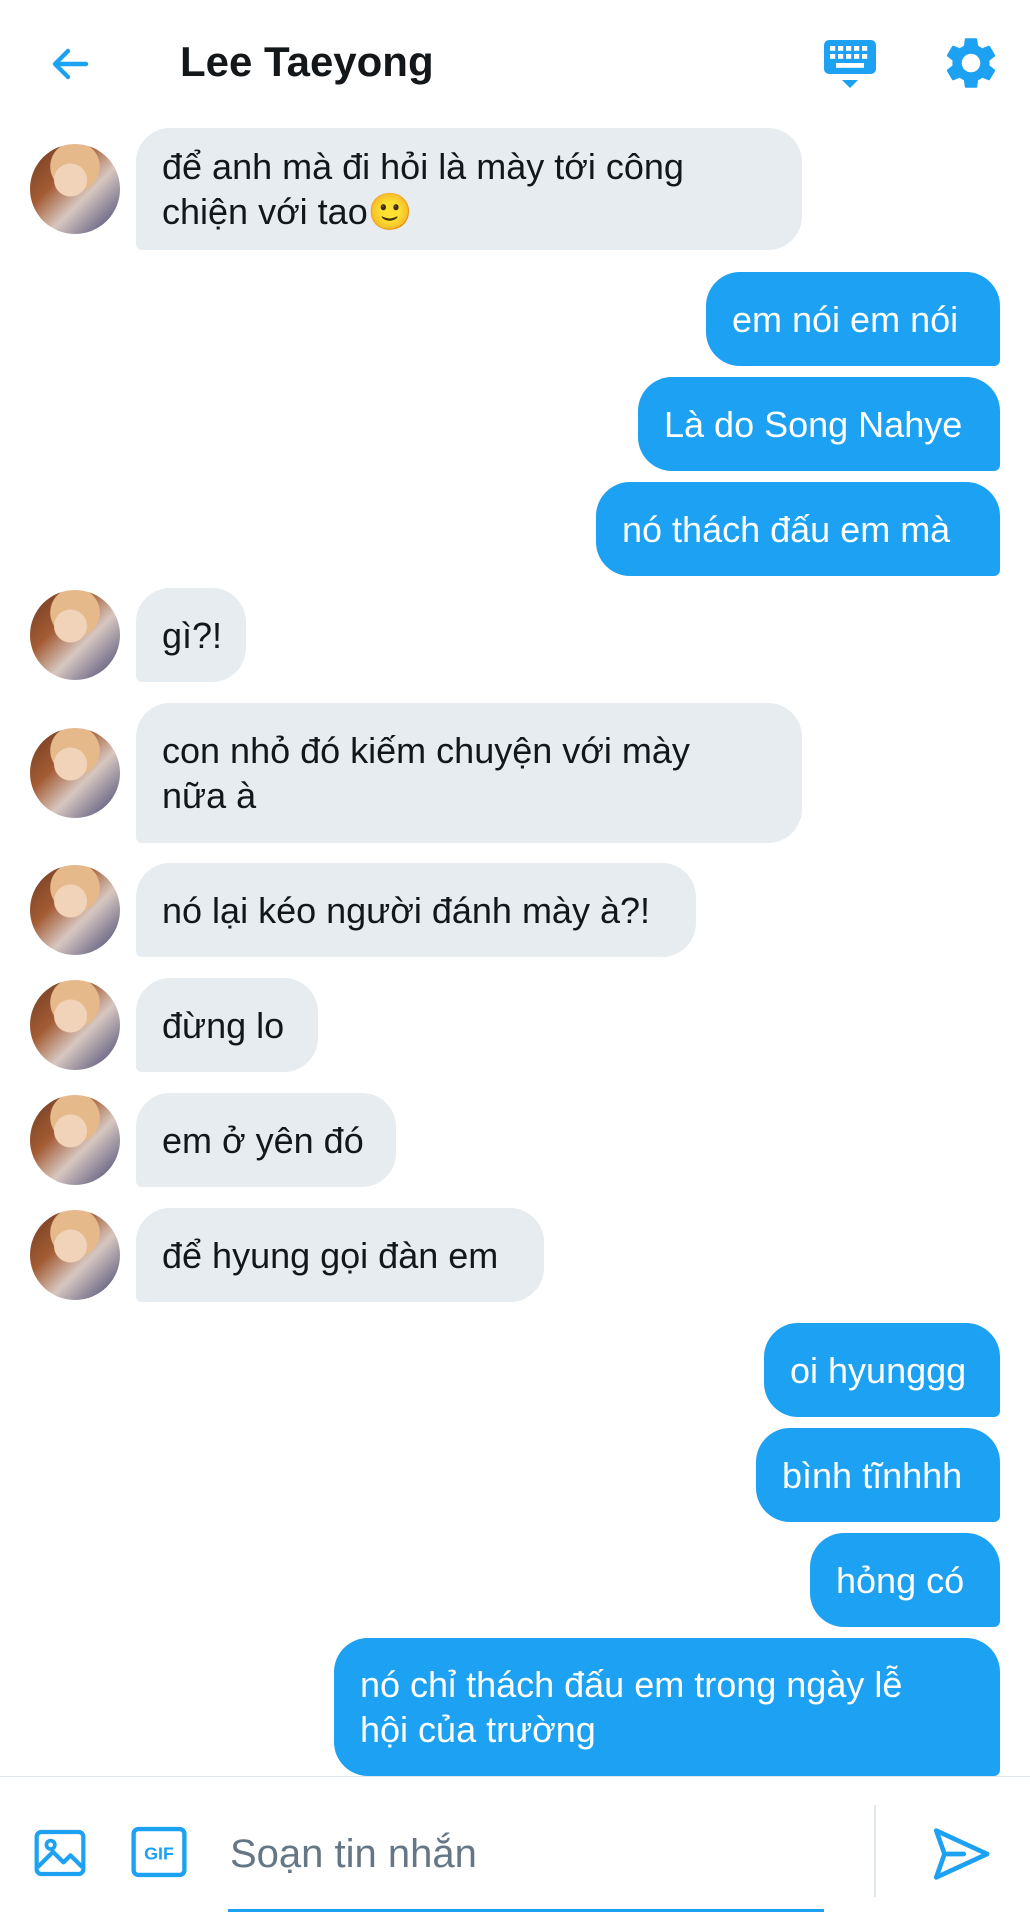 The width and height of the screenshot is (1030, 1921). What do you see at coordinates (813, 424) in the screenshot?
I see `message-text: Là do Song Nahye` at bounding box center [813, 424].